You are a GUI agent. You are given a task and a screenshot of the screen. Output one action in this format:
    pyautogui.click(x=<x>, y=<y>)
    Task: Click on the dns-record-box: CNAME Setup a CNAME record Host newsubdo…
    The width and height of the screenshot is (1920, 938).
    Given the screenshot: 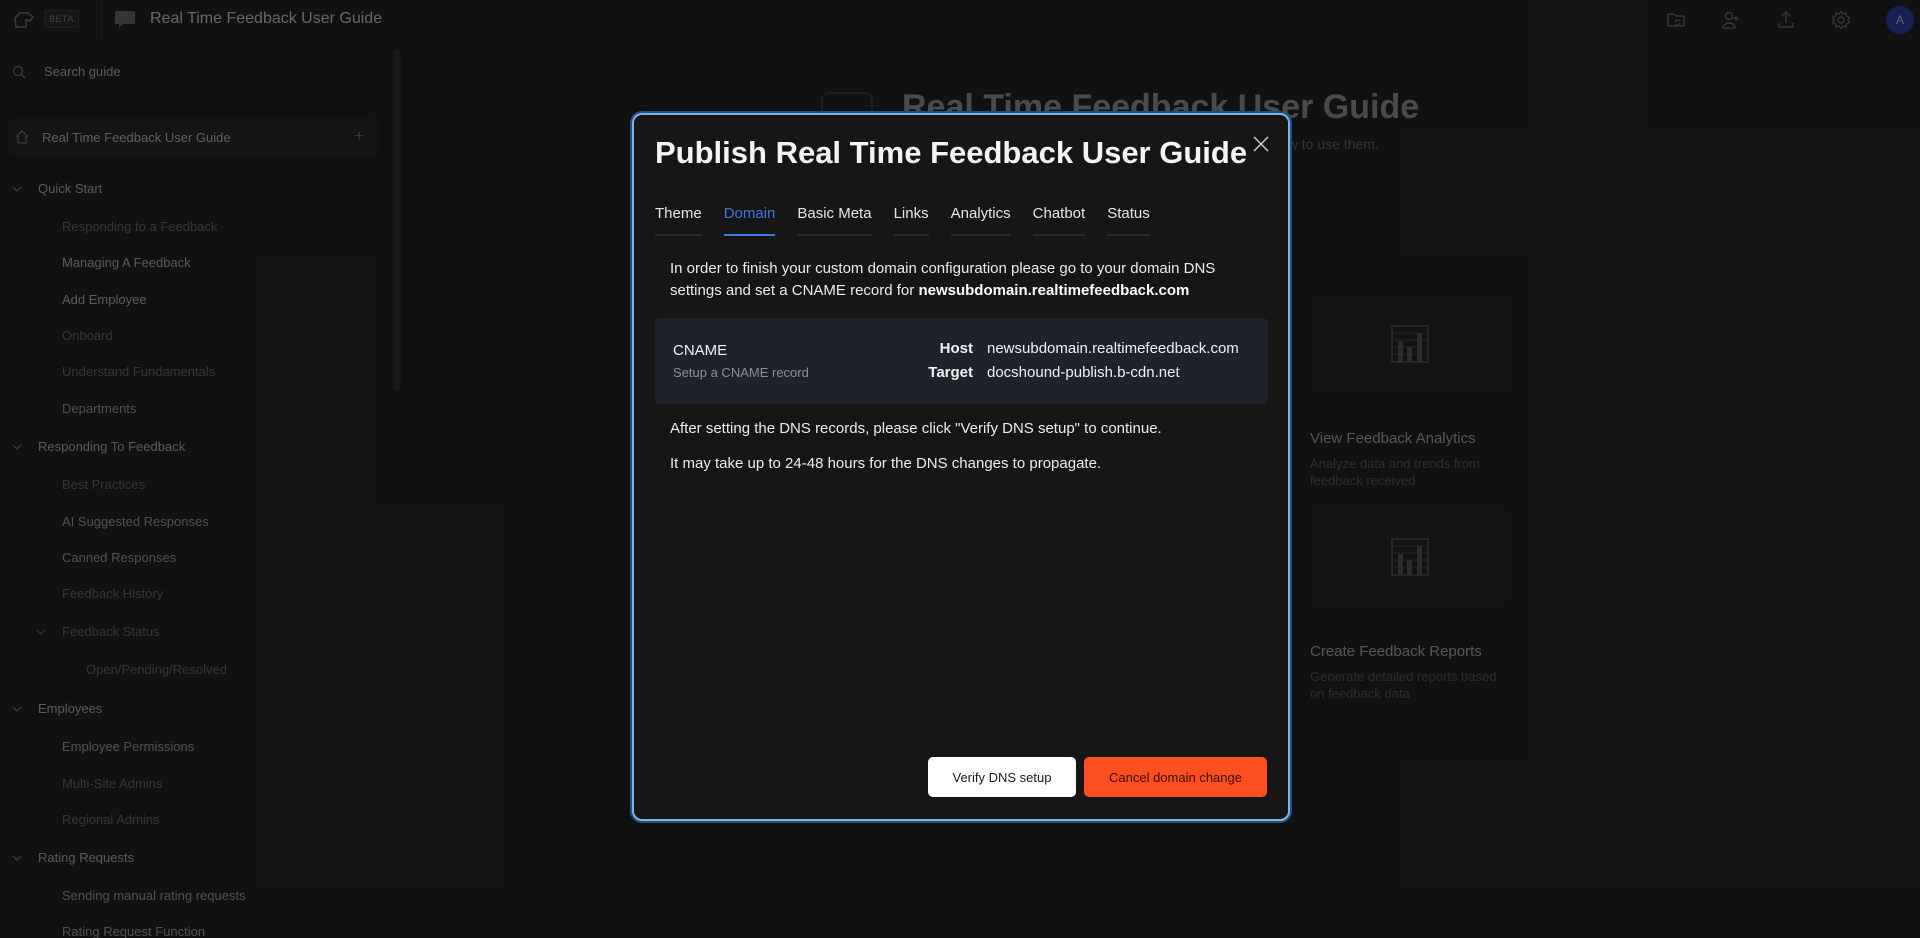 What is the action you would take?
    pyautogui.click(x=961, y=361)
    